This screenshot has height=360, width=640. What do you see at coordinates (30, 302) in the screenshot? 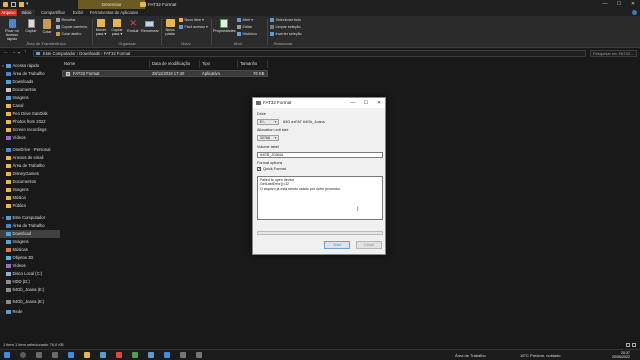
I see `nav-item-usb-e-root: › 64Gb_Joana (E:)` at bounding box center [30, 302].